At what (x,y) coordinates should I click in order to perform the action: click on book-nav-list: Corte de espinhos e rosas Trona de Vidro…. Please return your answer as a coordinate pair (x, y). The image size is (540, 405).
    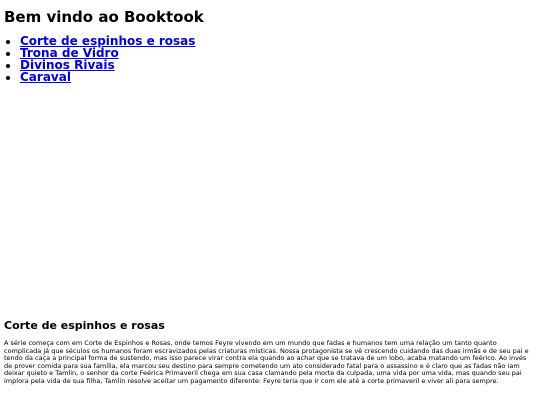
    Looking at the image, I should click on (97, 59).